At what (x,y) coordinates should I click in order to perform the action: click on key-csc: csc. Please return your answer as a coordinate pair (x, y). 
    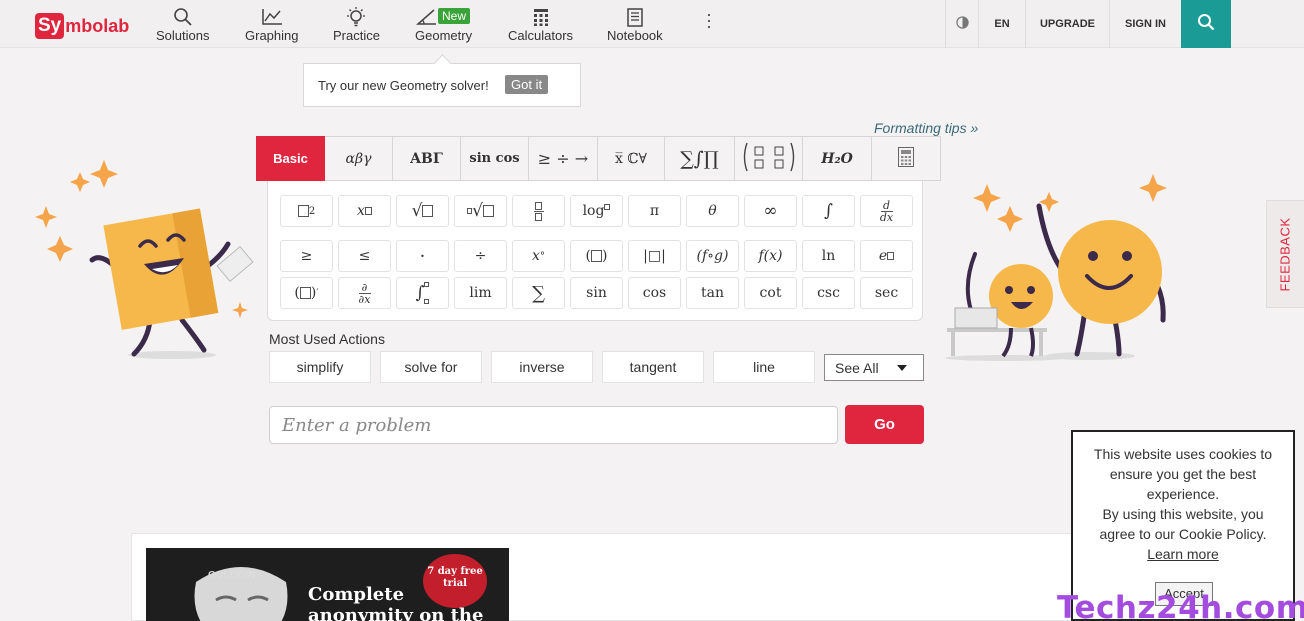
    Looking at the image, I should click on (828, 293).